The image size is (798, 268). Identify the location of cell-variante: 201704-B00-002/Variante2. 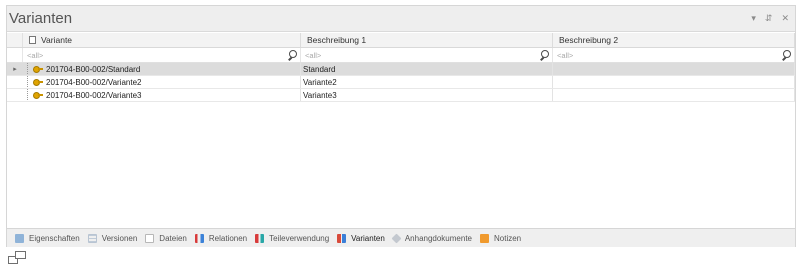
(162, 82).